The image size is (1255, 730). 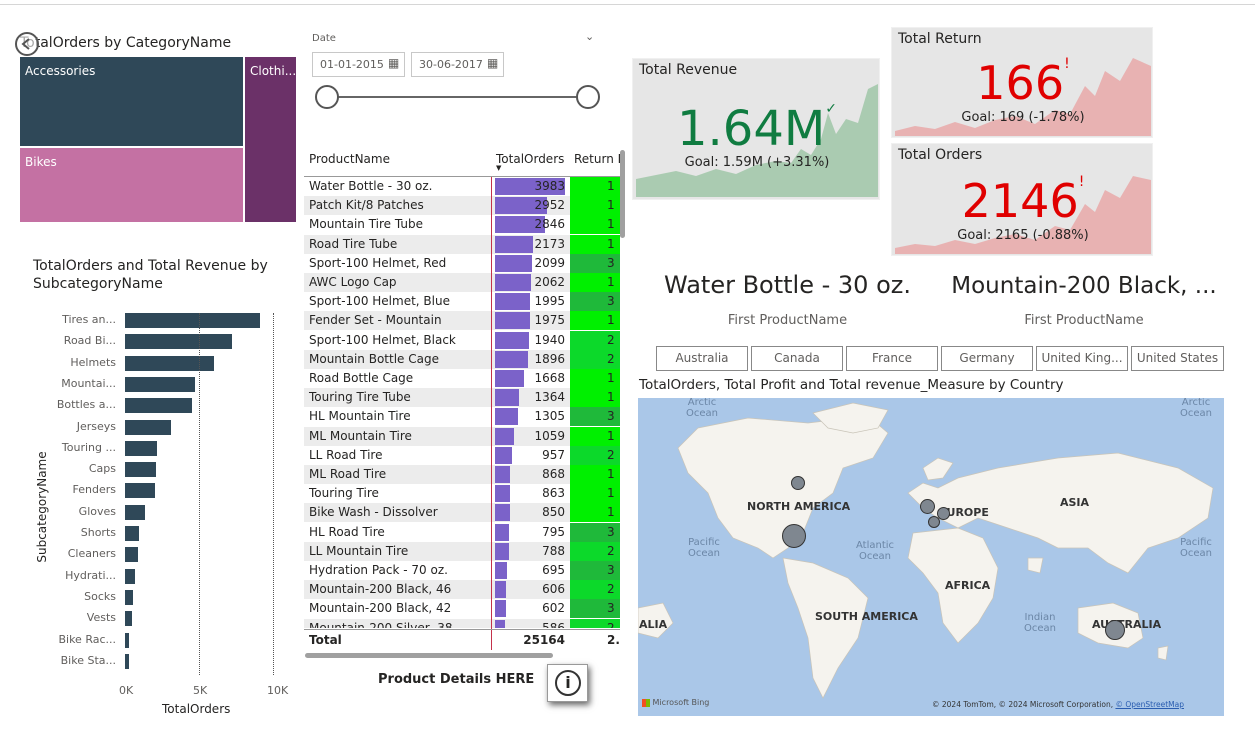 I want to click on table-row: Fender Set - Mountain 1975 1, so click(x=462, y=321).